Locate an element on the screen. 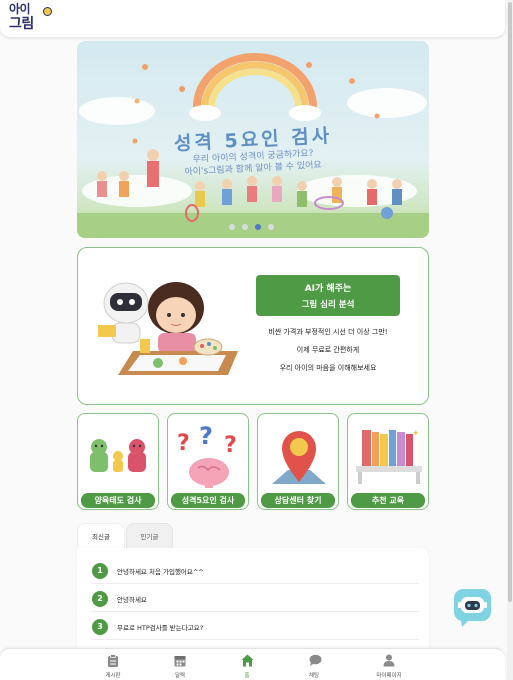  ai-button-line2: 그림 심리 분석 is located at coordinates (328, 305).